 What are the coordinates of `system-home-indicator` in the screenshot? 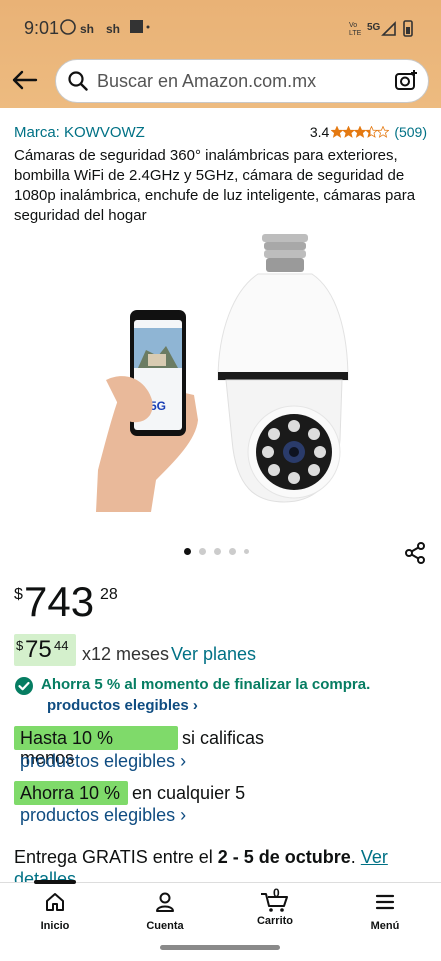 It's located at (220, 947).